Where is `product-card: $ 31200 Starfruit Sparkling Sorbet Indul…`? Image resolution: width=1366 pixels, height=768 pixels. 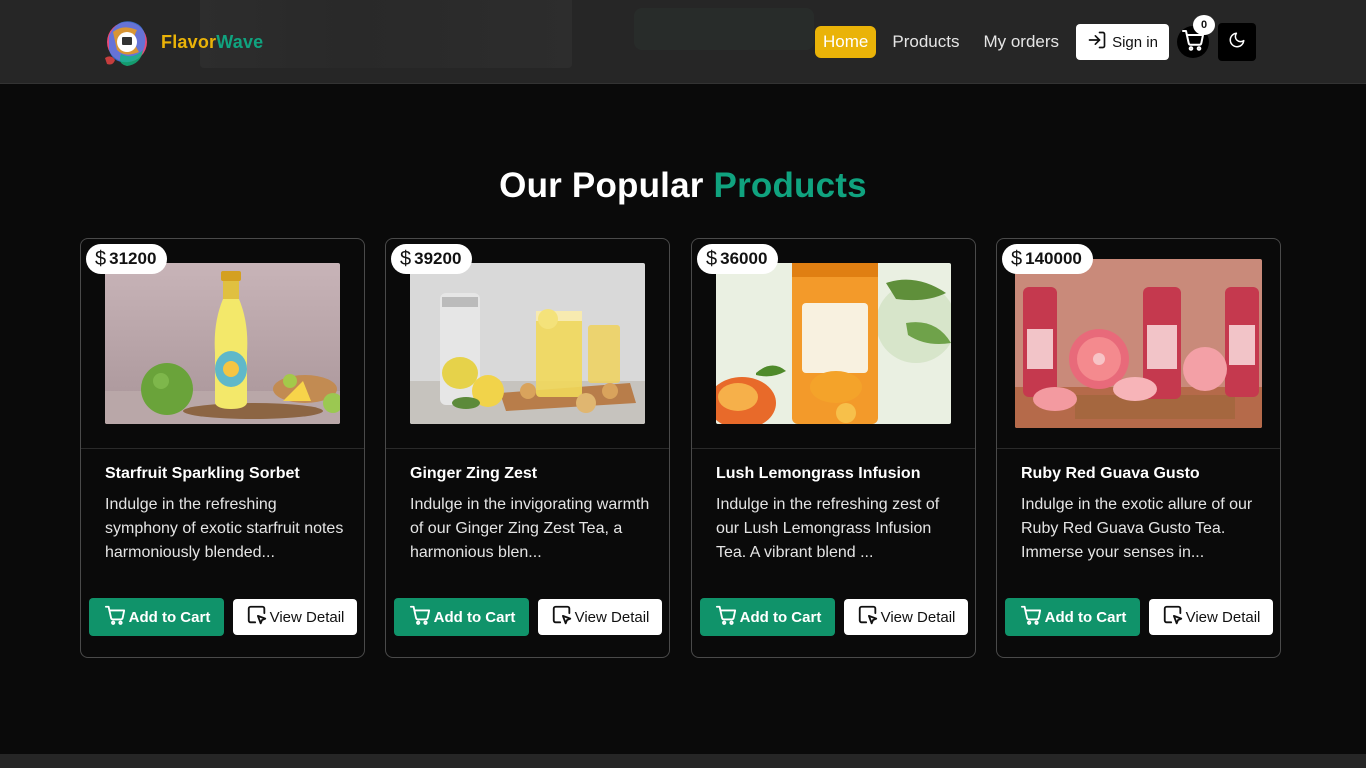
product-card: $ 31200 Starfruit Sparkling Sorbet Indul… is located at coordinates (222, 448).